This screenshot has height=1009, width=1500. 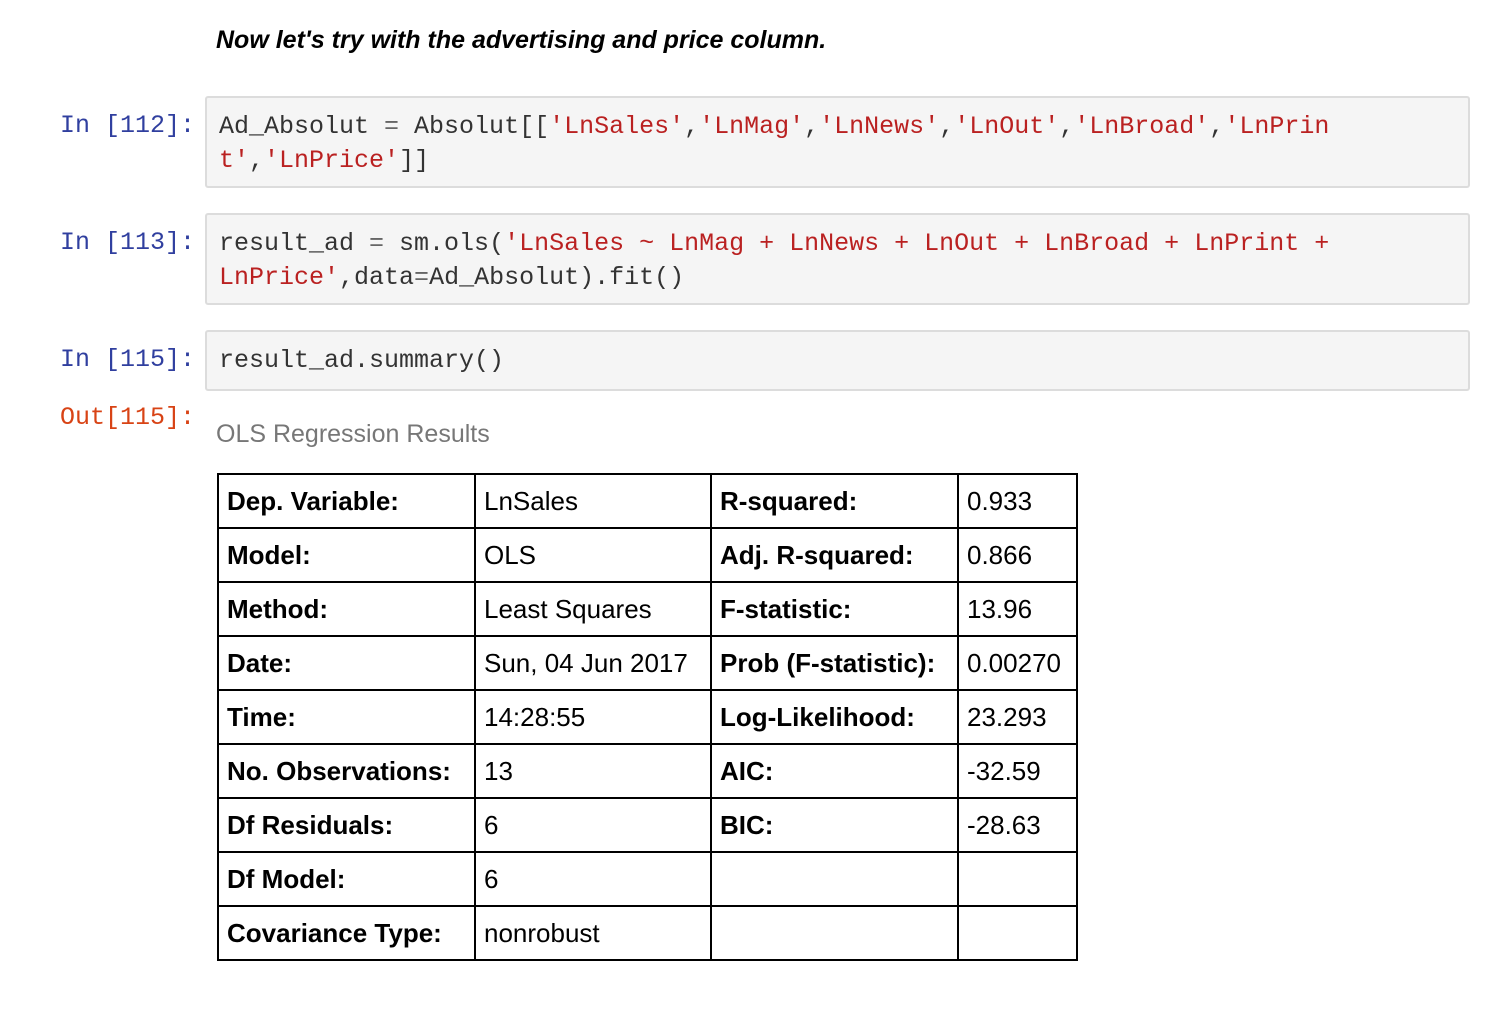 What do you see at coordinates (834, 825) in the screenshot?
I see `stat-label-cell: BIC:` at bounding box center [834, 825].